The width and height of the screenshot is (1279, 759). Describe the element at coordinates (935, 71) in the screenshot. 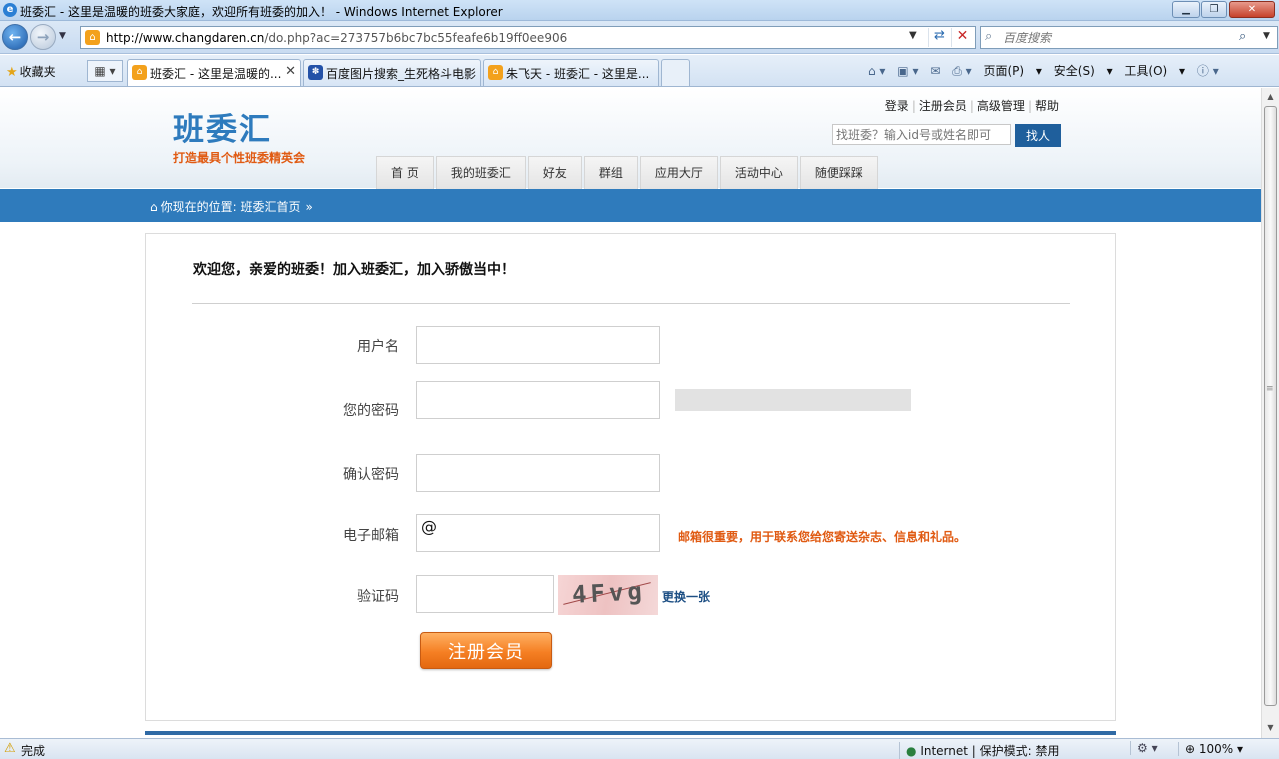

I see `mail-icon: ✉` at that location.